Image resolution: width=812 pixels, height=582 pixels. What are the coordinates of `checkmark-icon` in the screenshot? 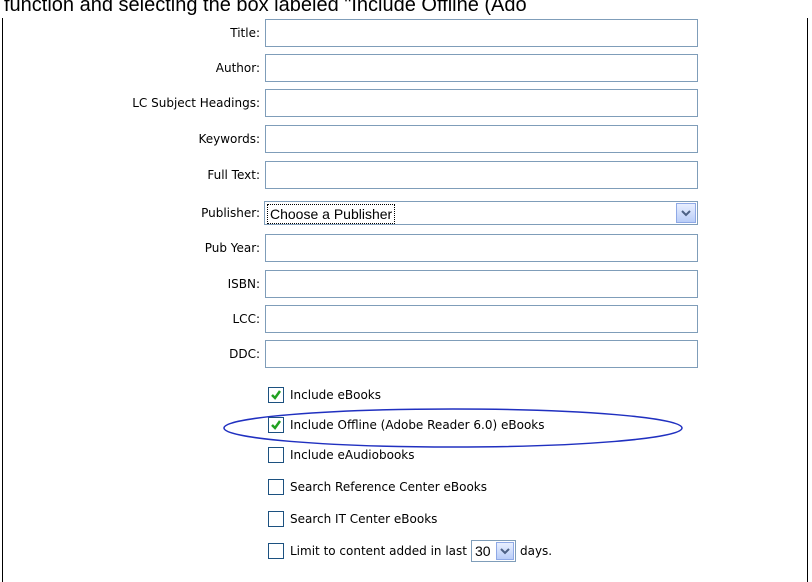 It's located at (276, 395).